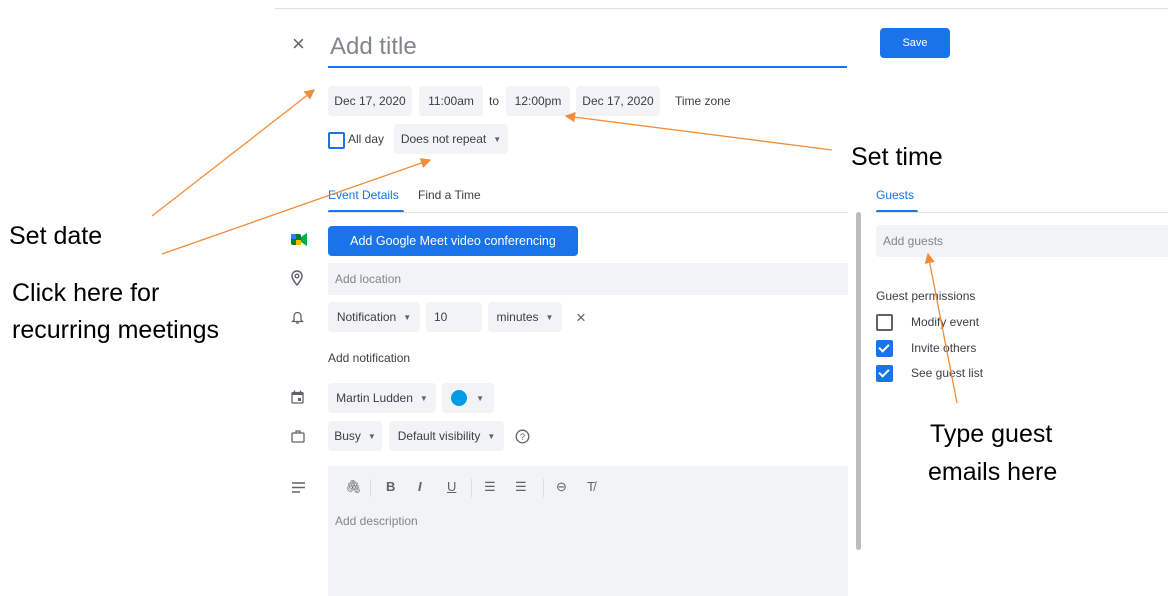  I want to click on recurring-arrow, so click(296, 206).